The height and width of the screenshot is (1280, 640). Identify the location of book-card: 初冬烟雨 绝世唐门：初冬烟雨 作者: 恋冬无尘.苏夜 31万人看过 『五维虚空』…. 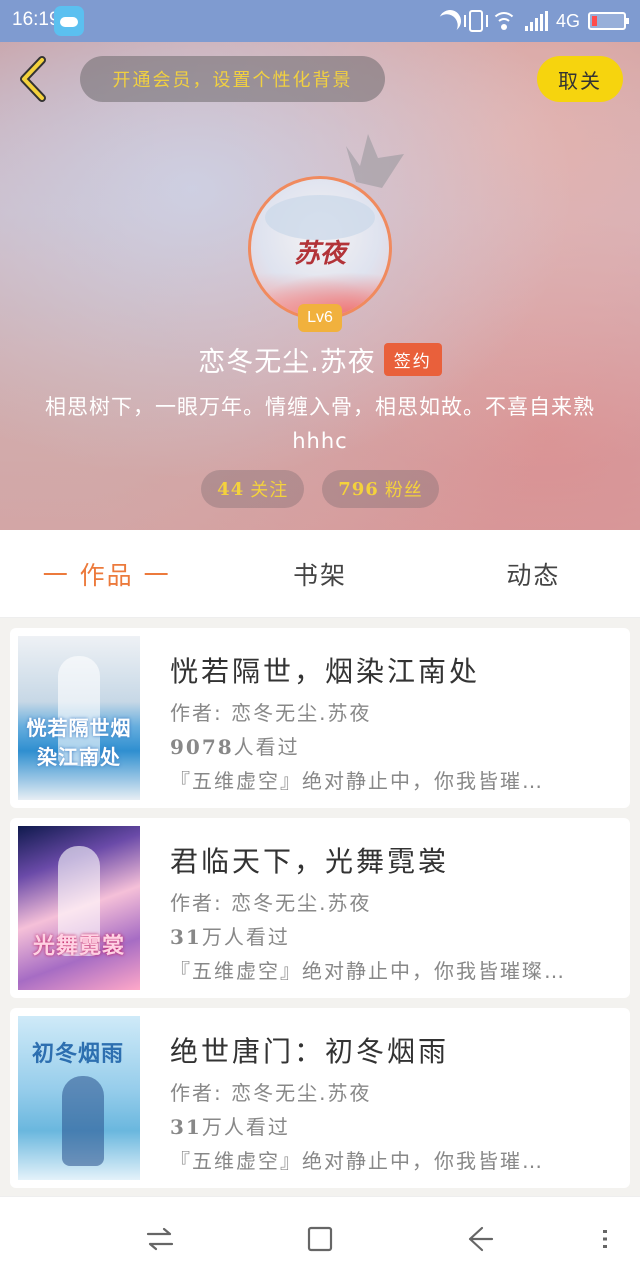
(320, 1098).